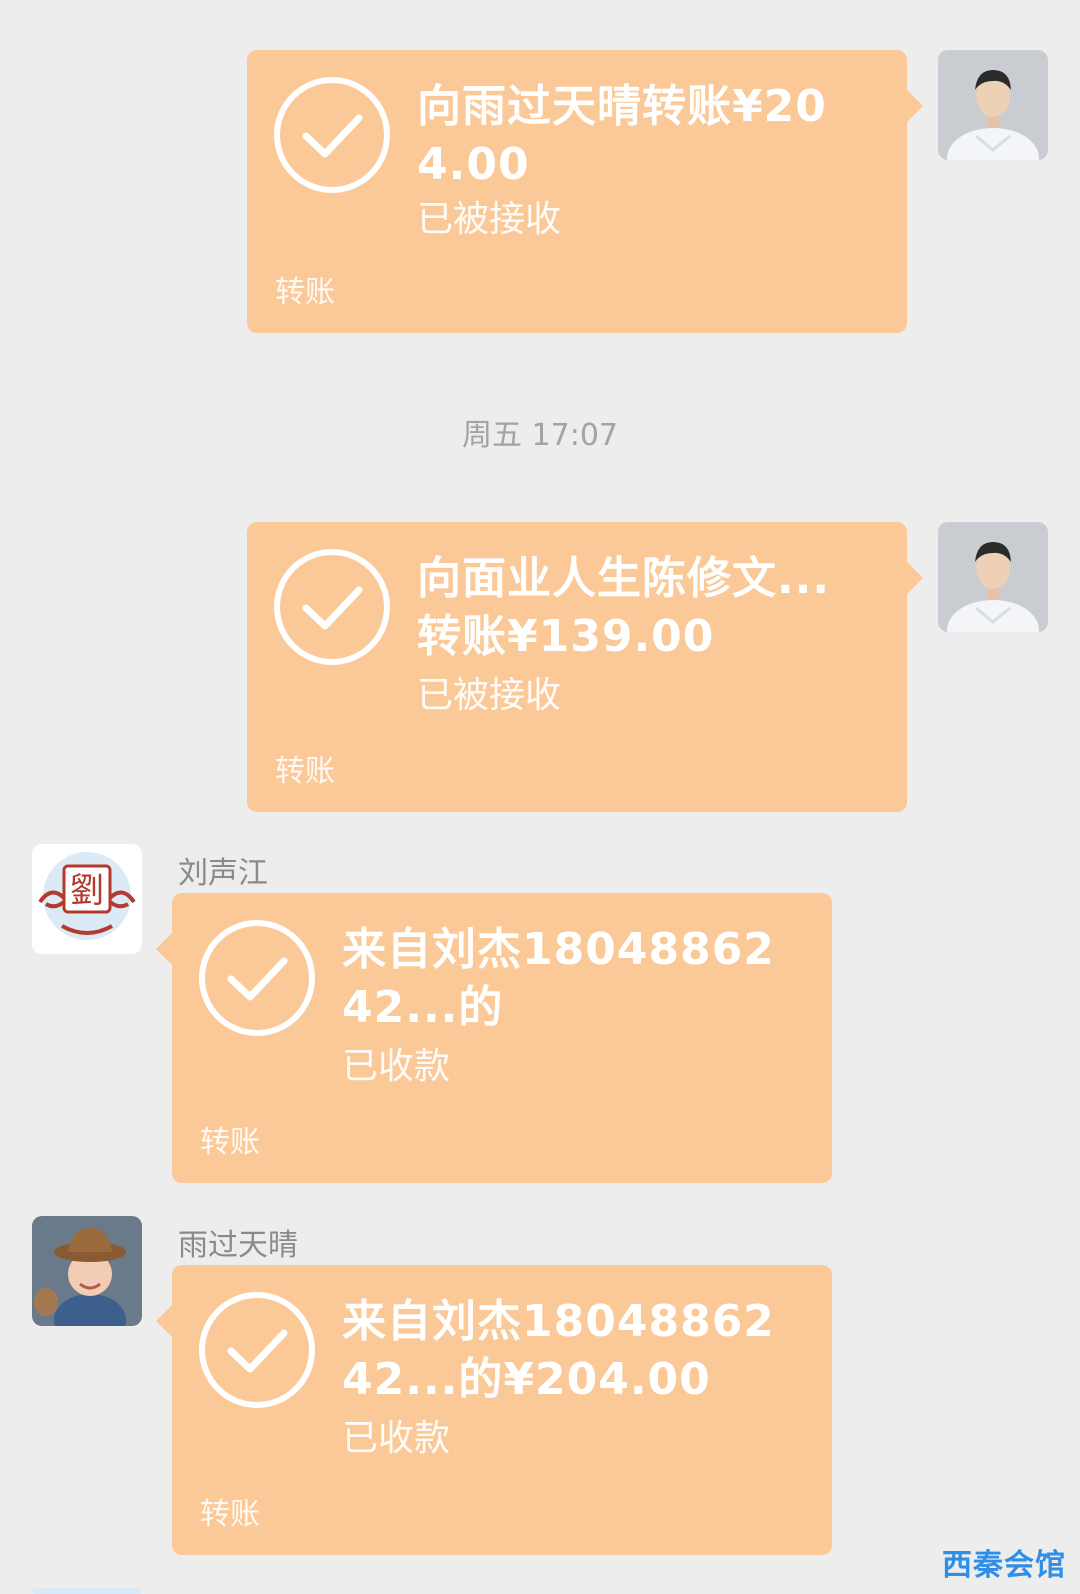  Describe the element at coordinates (223, 873) in the screenshot. I see `sender-name: 刘声江` at that location.